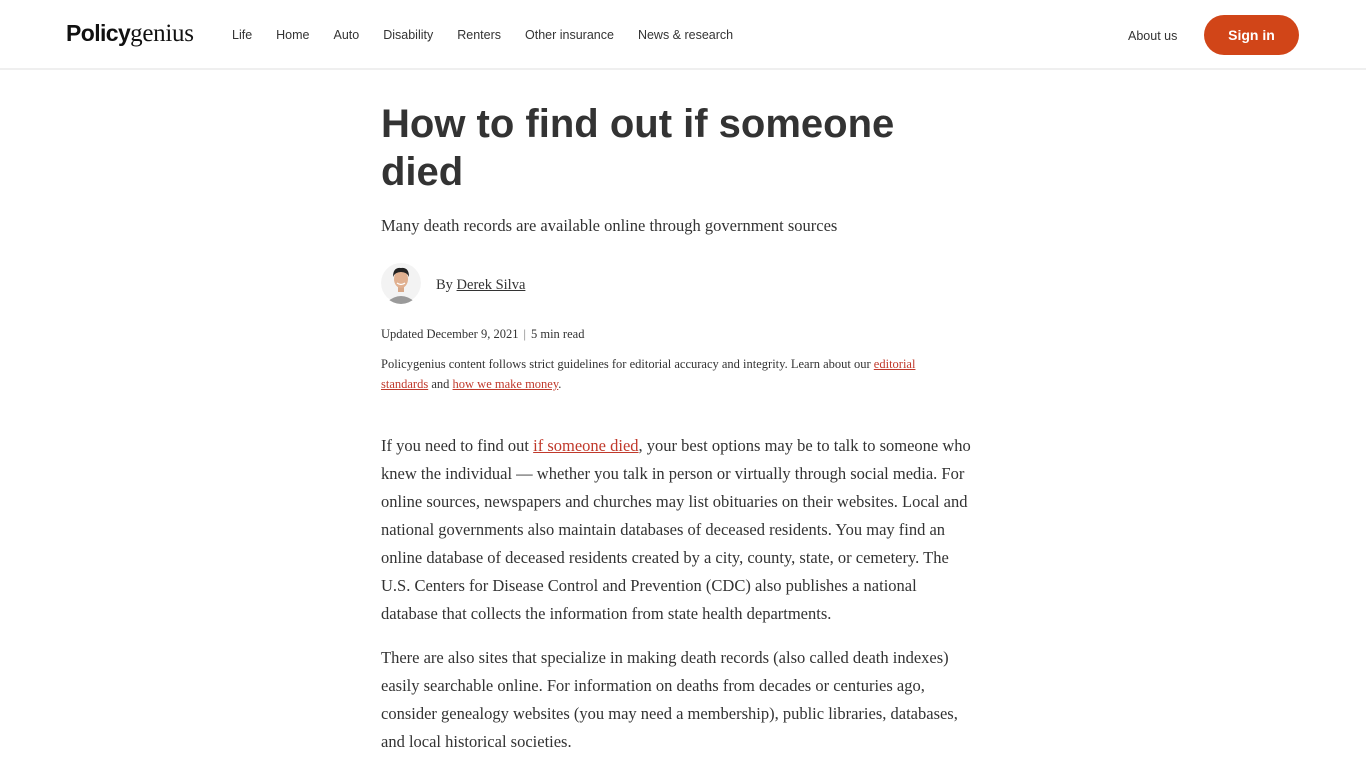 This screenshot has height=768, width=1366. Describe the element at coordinates (242, 35) in the screenshot. I see `nav-item-life: Life` at that location.